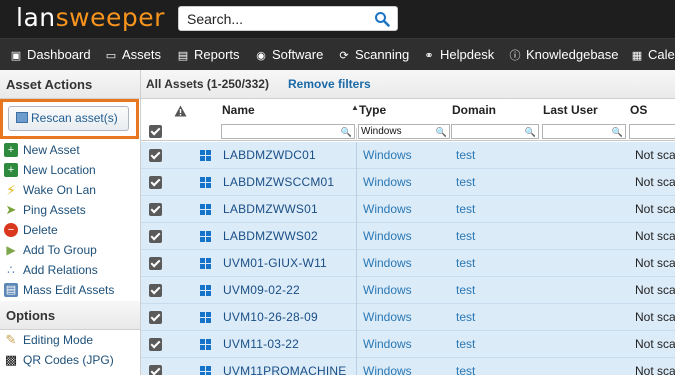 This screenshot has width=675, height=375. Describe the element at coordinates (70, 340) in the screenshot. I see `option-editing-mode: ✎ Editing Mode` at that location.